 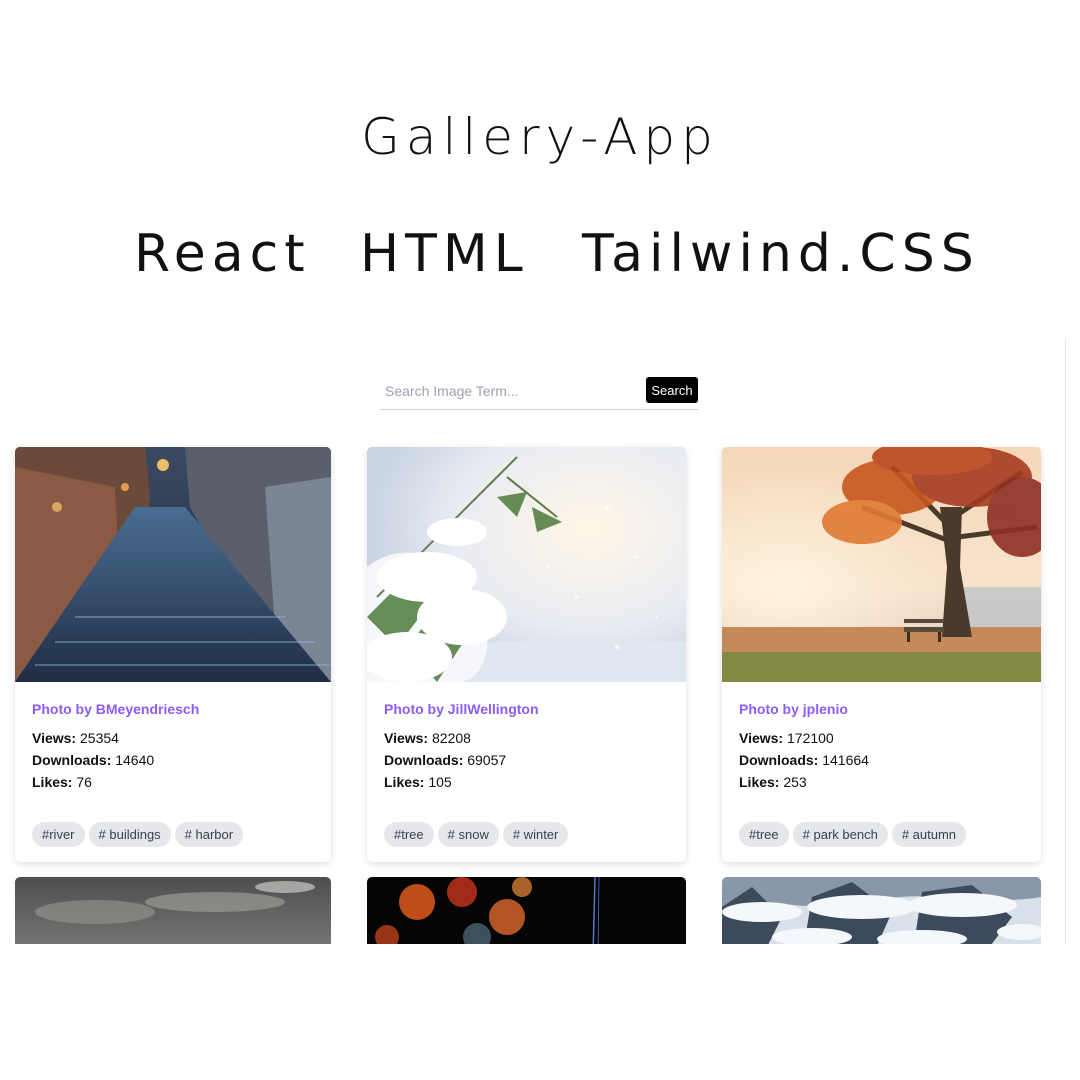 I want to click on tag-list: #river # buildings # harbor, so click(x=139, y=834).